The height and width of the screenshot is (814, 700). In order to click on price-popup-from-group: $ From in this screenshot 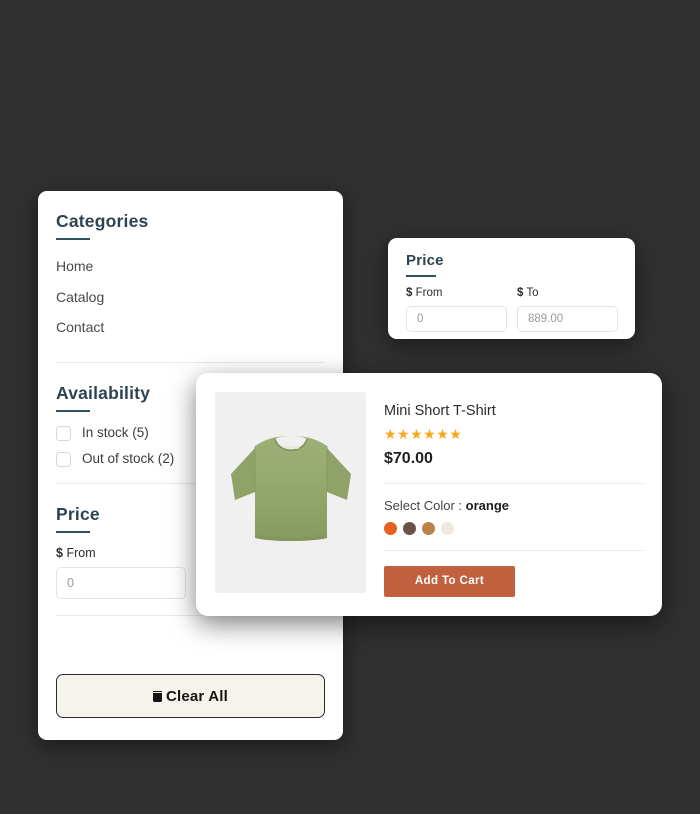, I will do `click(456, 309)`.